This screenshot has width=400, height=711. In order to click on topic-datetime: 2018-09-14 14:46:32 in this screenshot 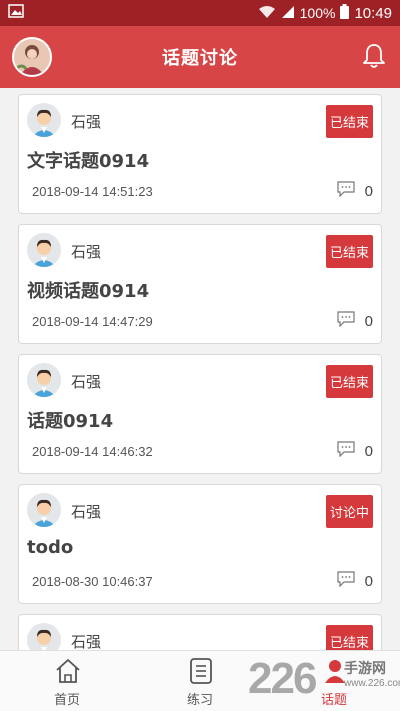, I will do `click(92, 451)`.